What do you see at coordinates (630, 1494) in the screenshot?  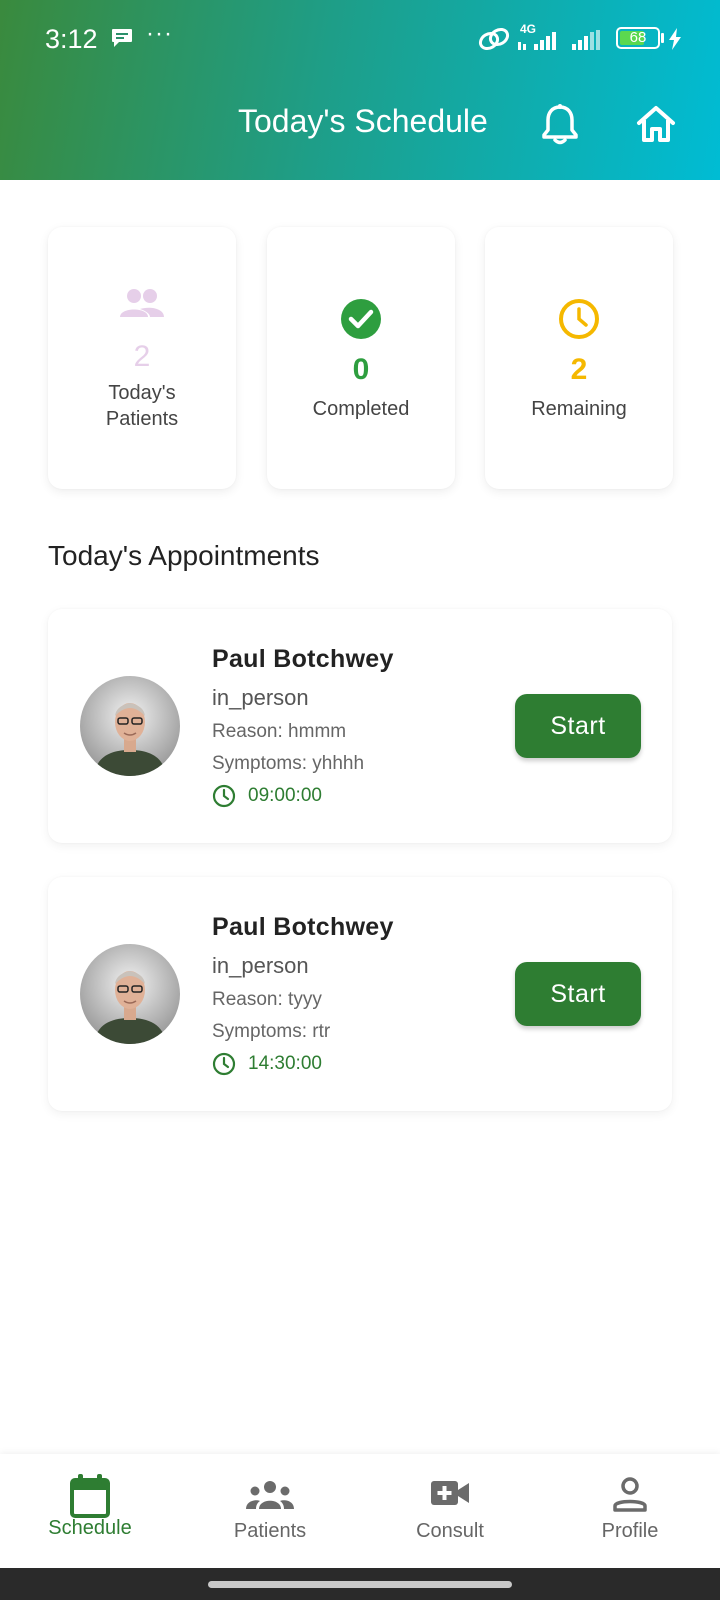 I see `person-icon` at bounding box center [630, 1494].